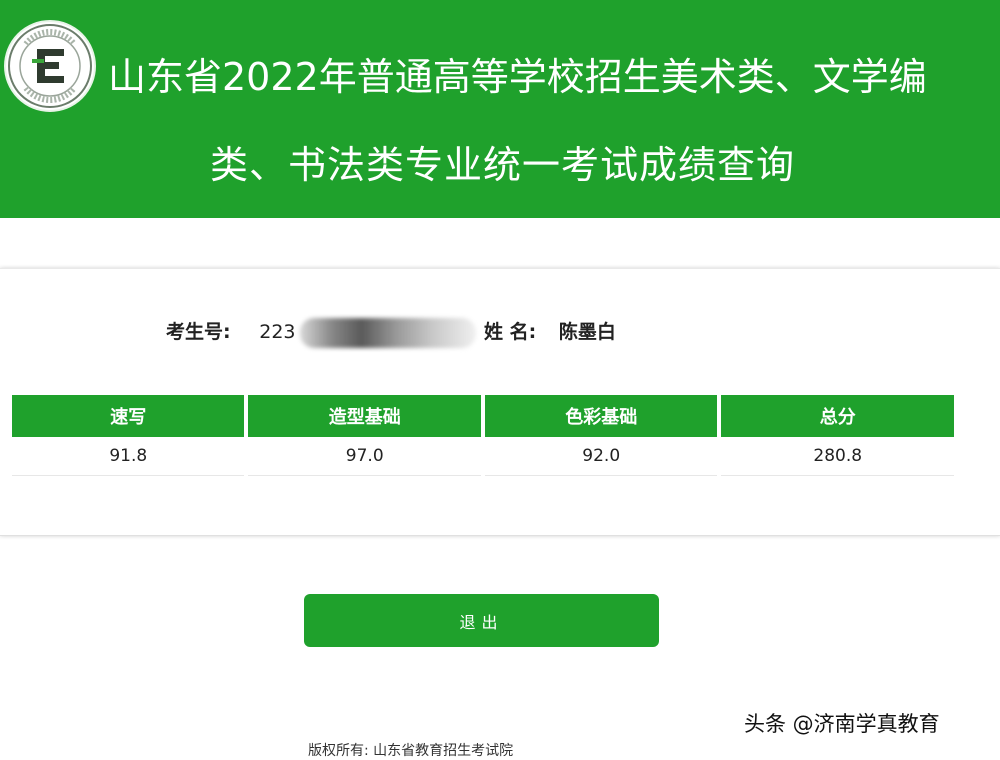  What do you see at coordinates (601, 456) in the screenshot?
I see `score-color-basics: 92.0` at bounding box center [601, 456].